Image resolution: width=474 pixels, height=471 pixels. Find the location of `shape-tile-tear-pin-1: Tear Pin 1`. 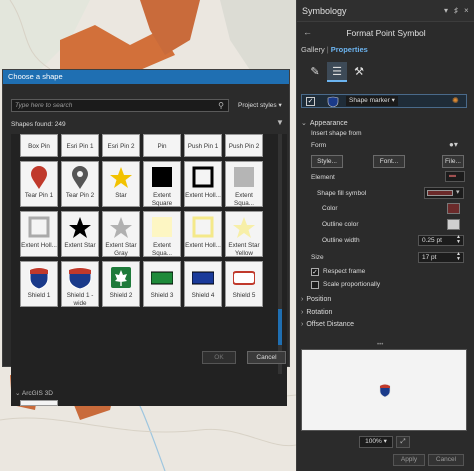

shape-tile-tear-pin-1: Tear Pin 1 is located at coordinates (39, 184).